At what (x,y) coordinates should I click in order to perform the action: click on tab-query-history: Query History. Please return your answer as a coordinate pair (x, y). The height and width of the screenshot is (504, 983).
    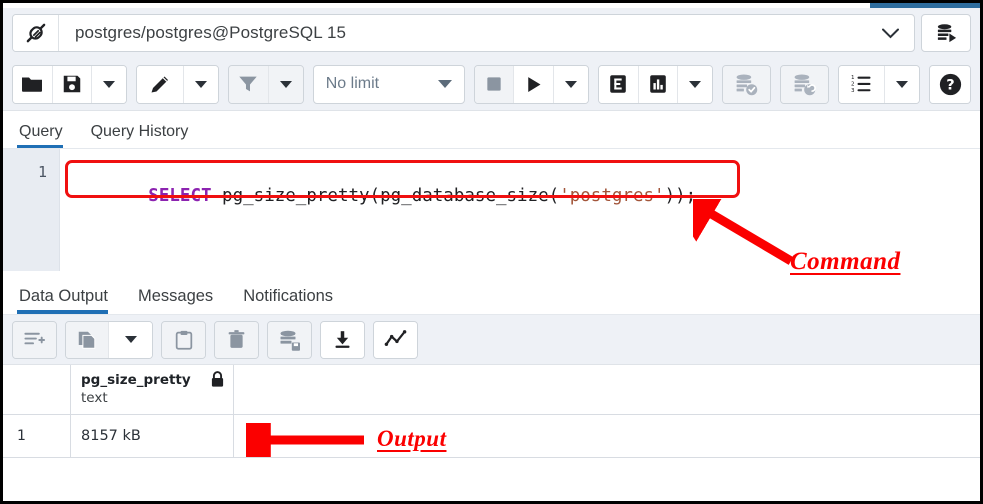
    Looking at the image, I should click on (145, 135).